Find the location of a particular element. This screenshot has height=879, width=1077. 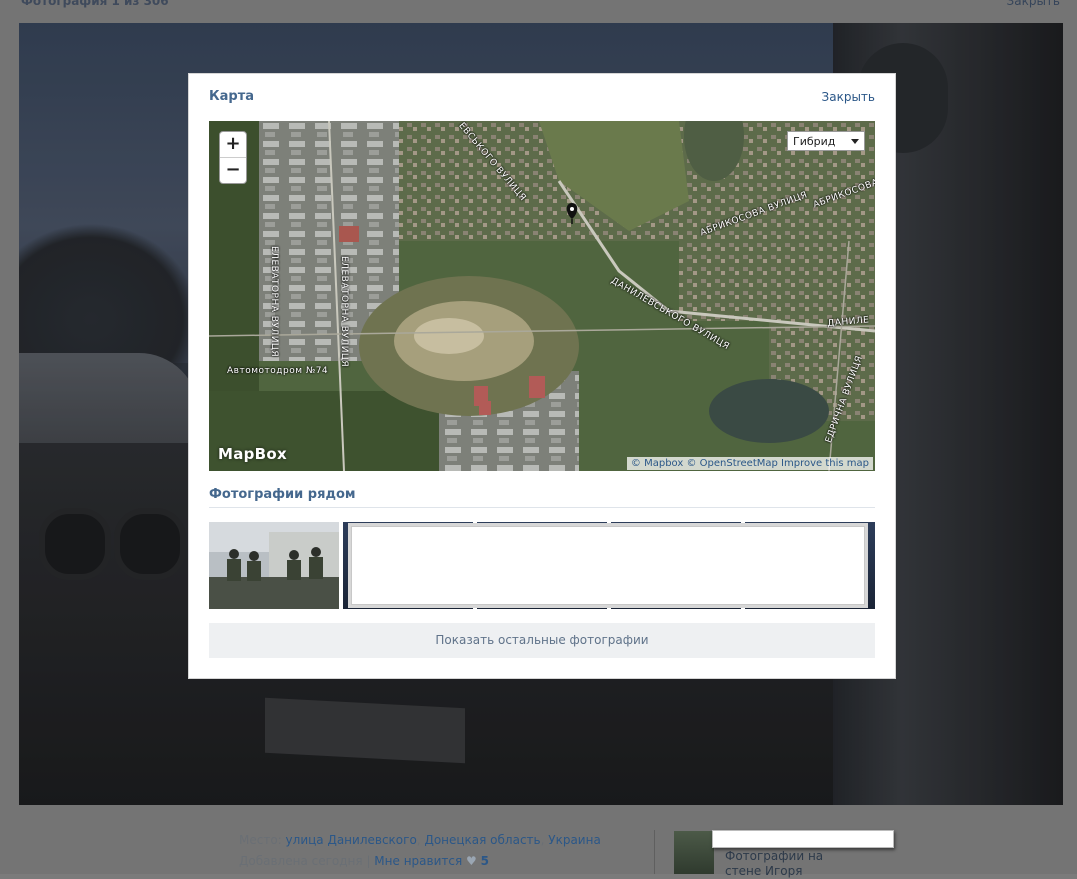

place-label: Место: is located at coordinates (260, 840).